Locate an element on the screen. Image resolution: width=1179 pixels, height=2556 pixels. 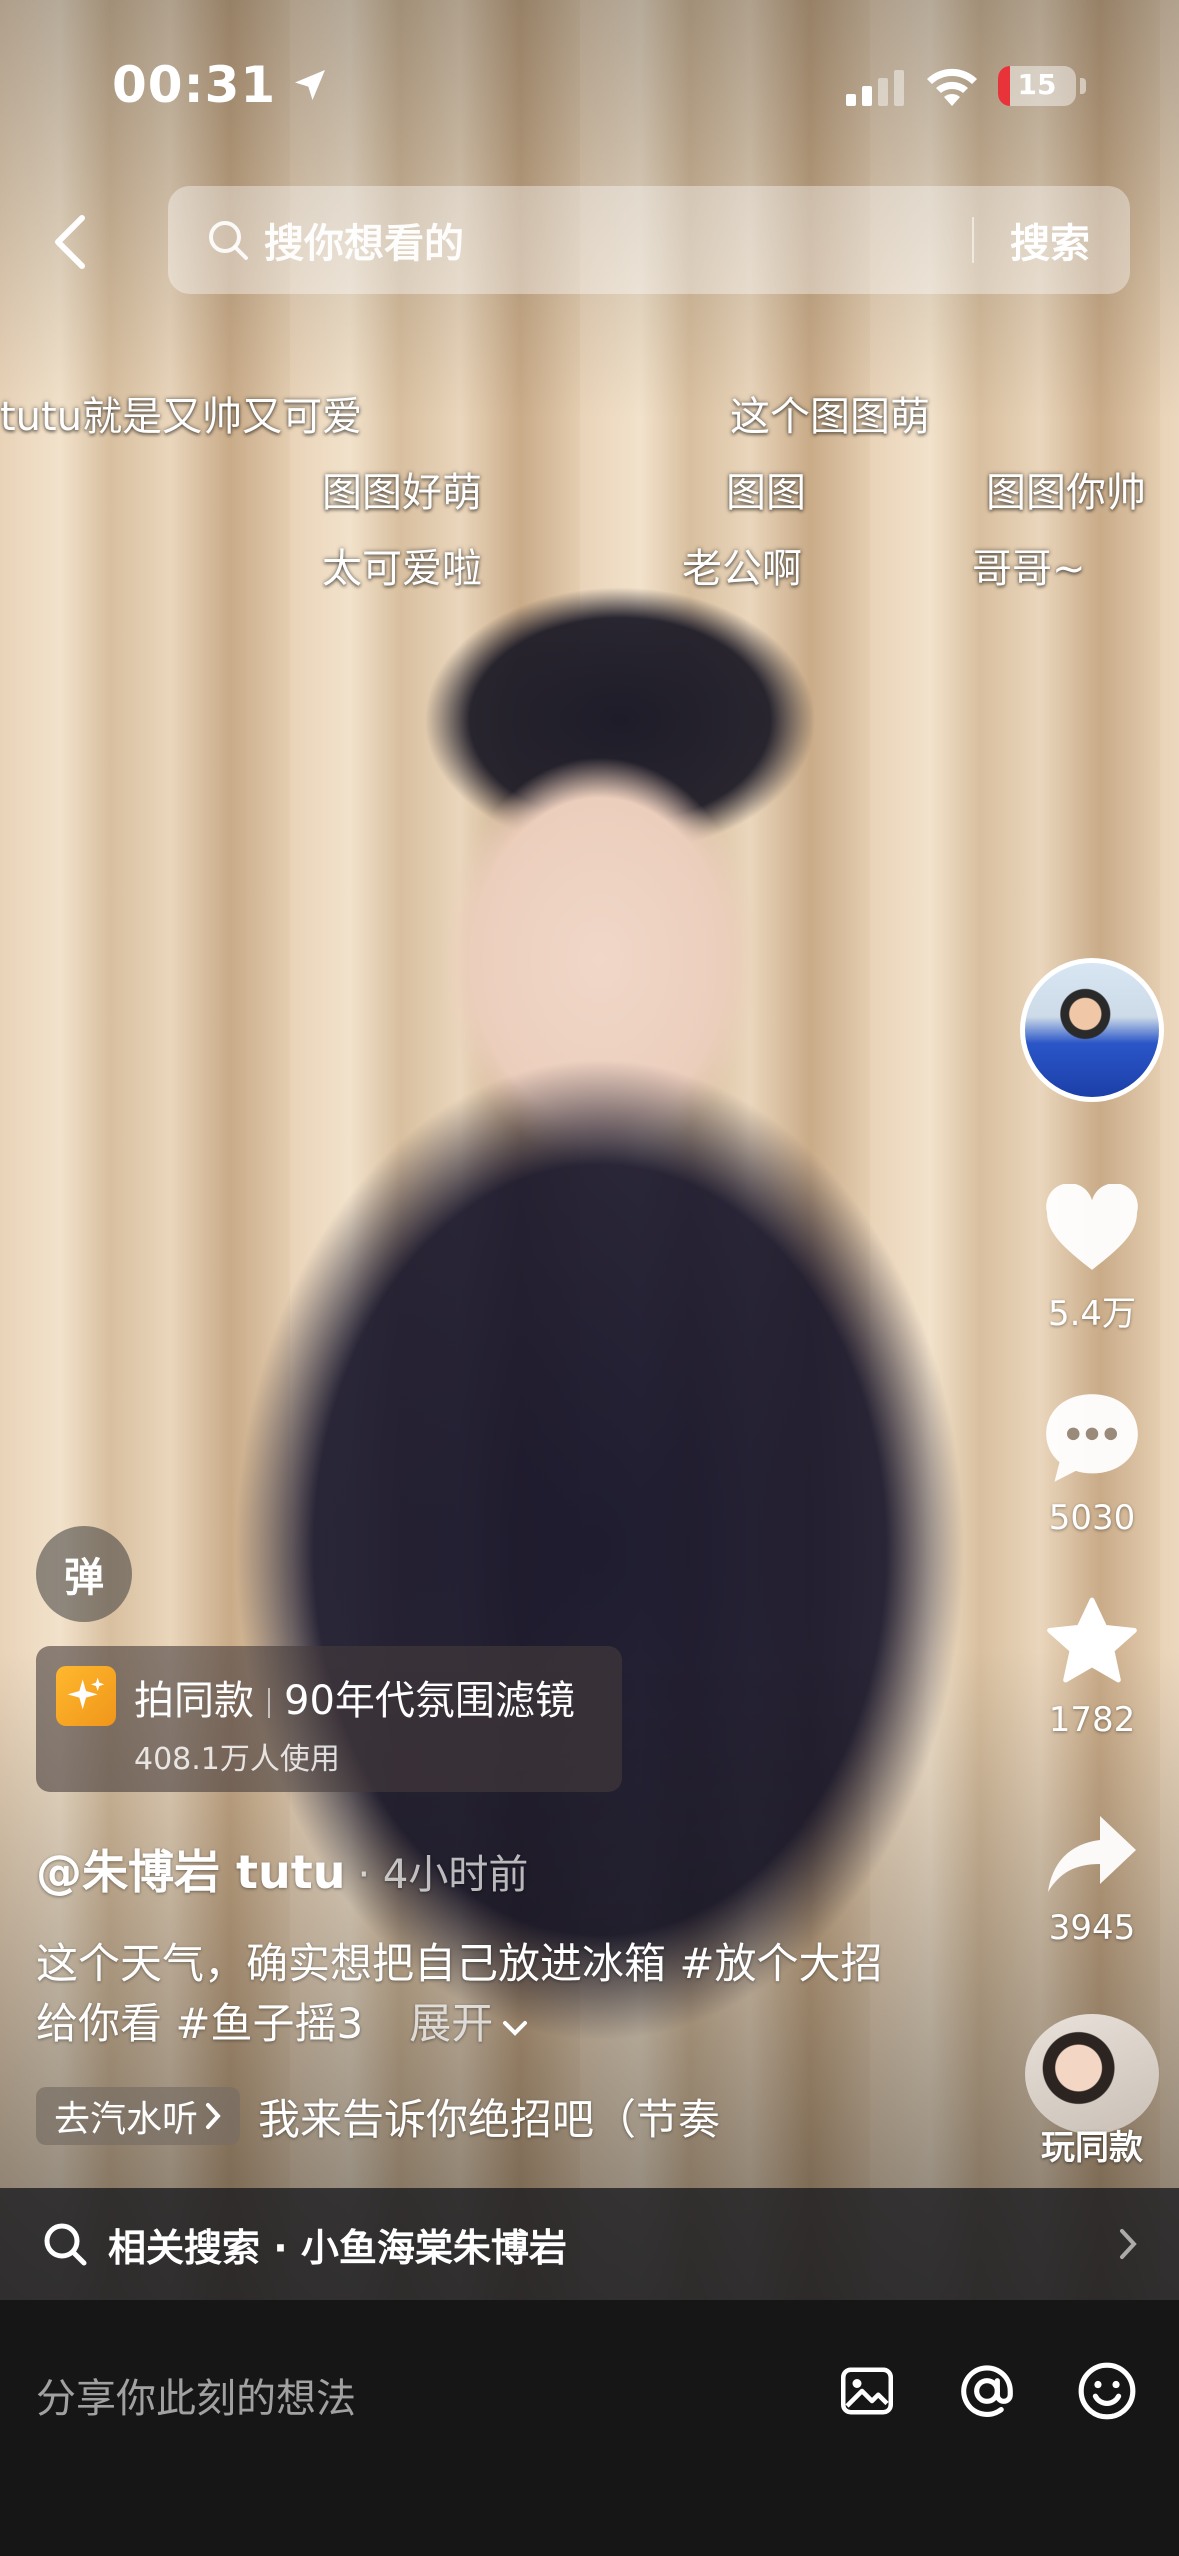
comment-input: 分享你此刻的想法 is located at coordinates (196, 2395).